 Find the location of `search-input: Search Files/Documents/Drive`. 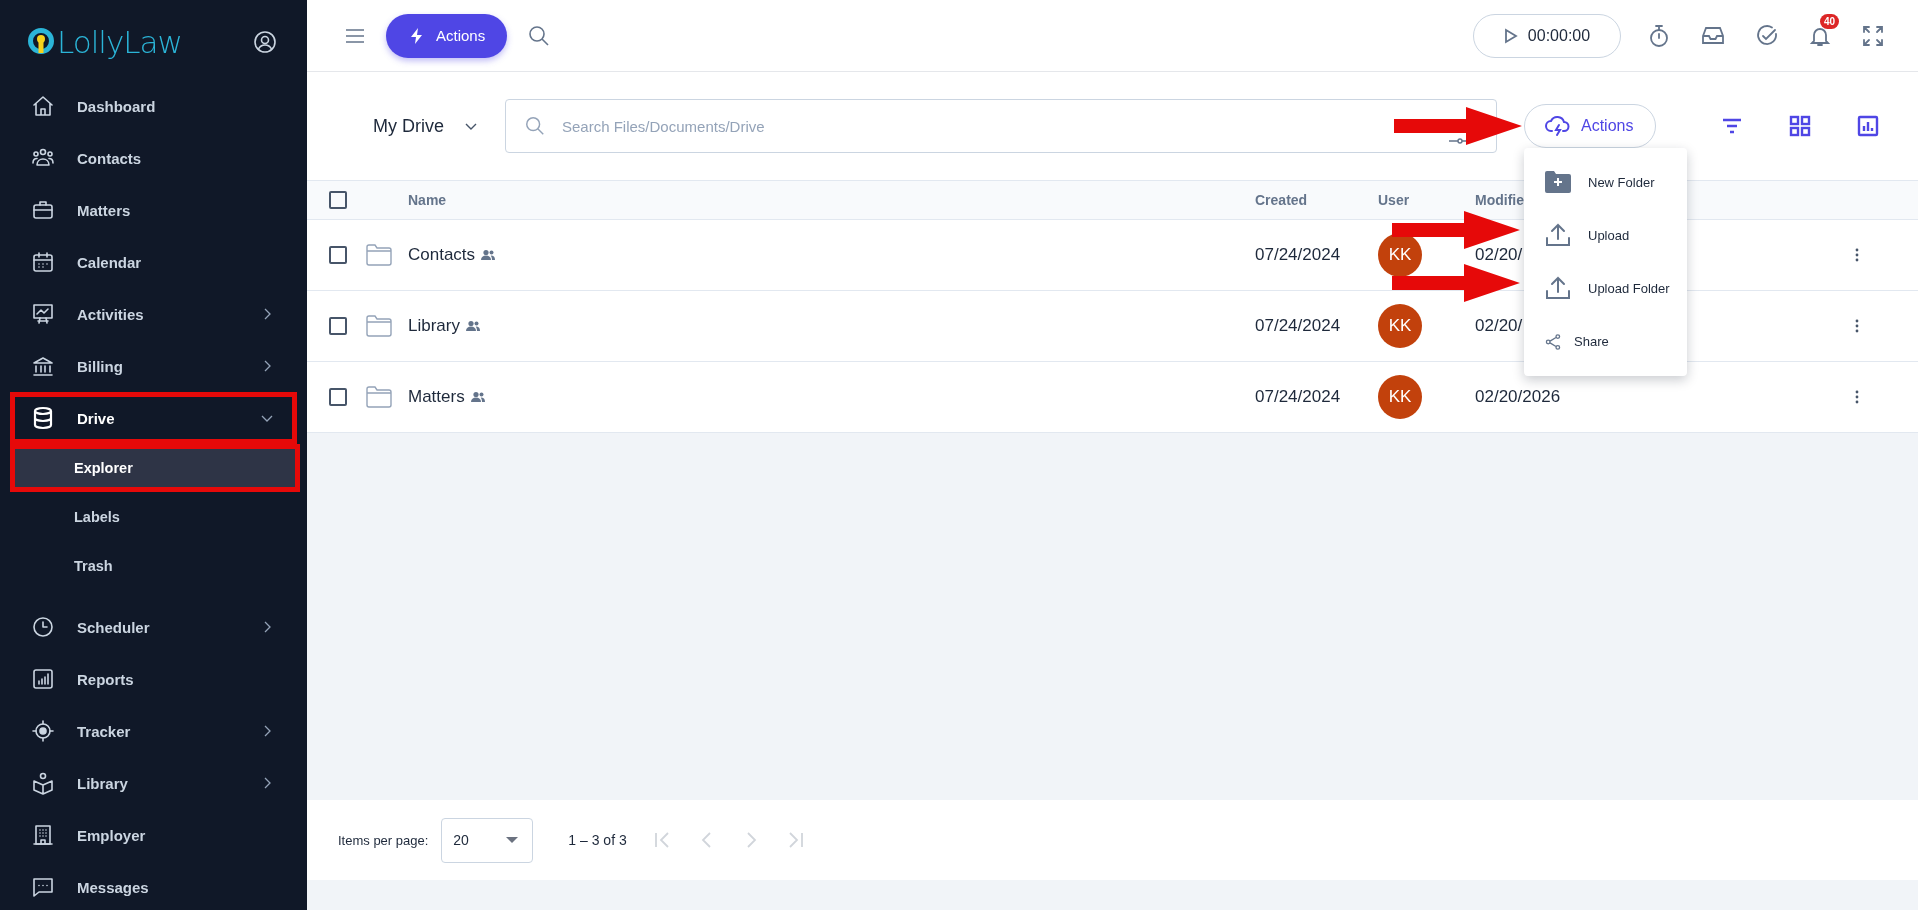

search-input: Search Files/Documents/Drive is located at coordinates (912, 126).